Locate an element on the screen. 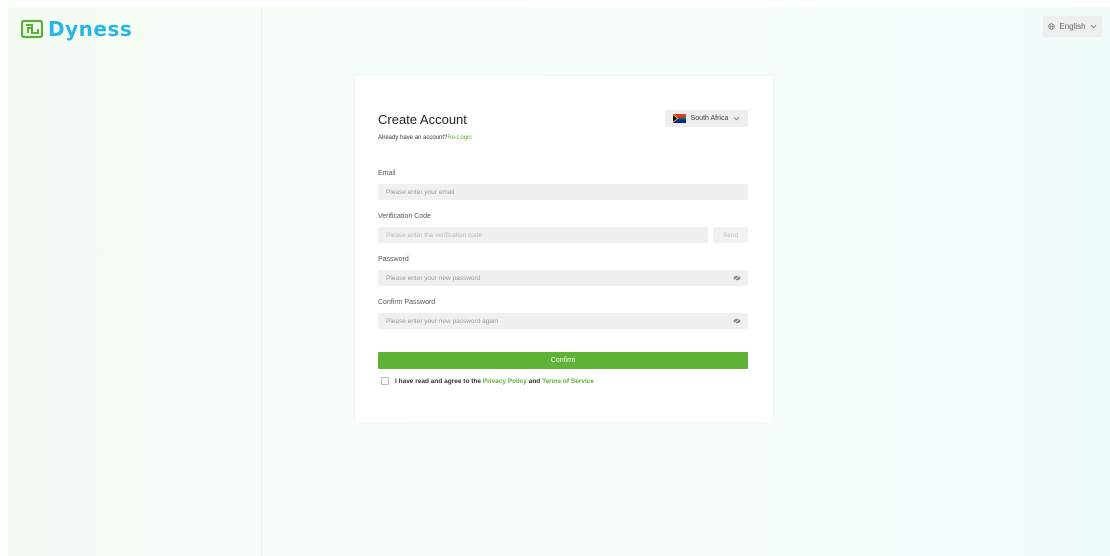  dyness-logo-icon is located at coordinates (32, 29).